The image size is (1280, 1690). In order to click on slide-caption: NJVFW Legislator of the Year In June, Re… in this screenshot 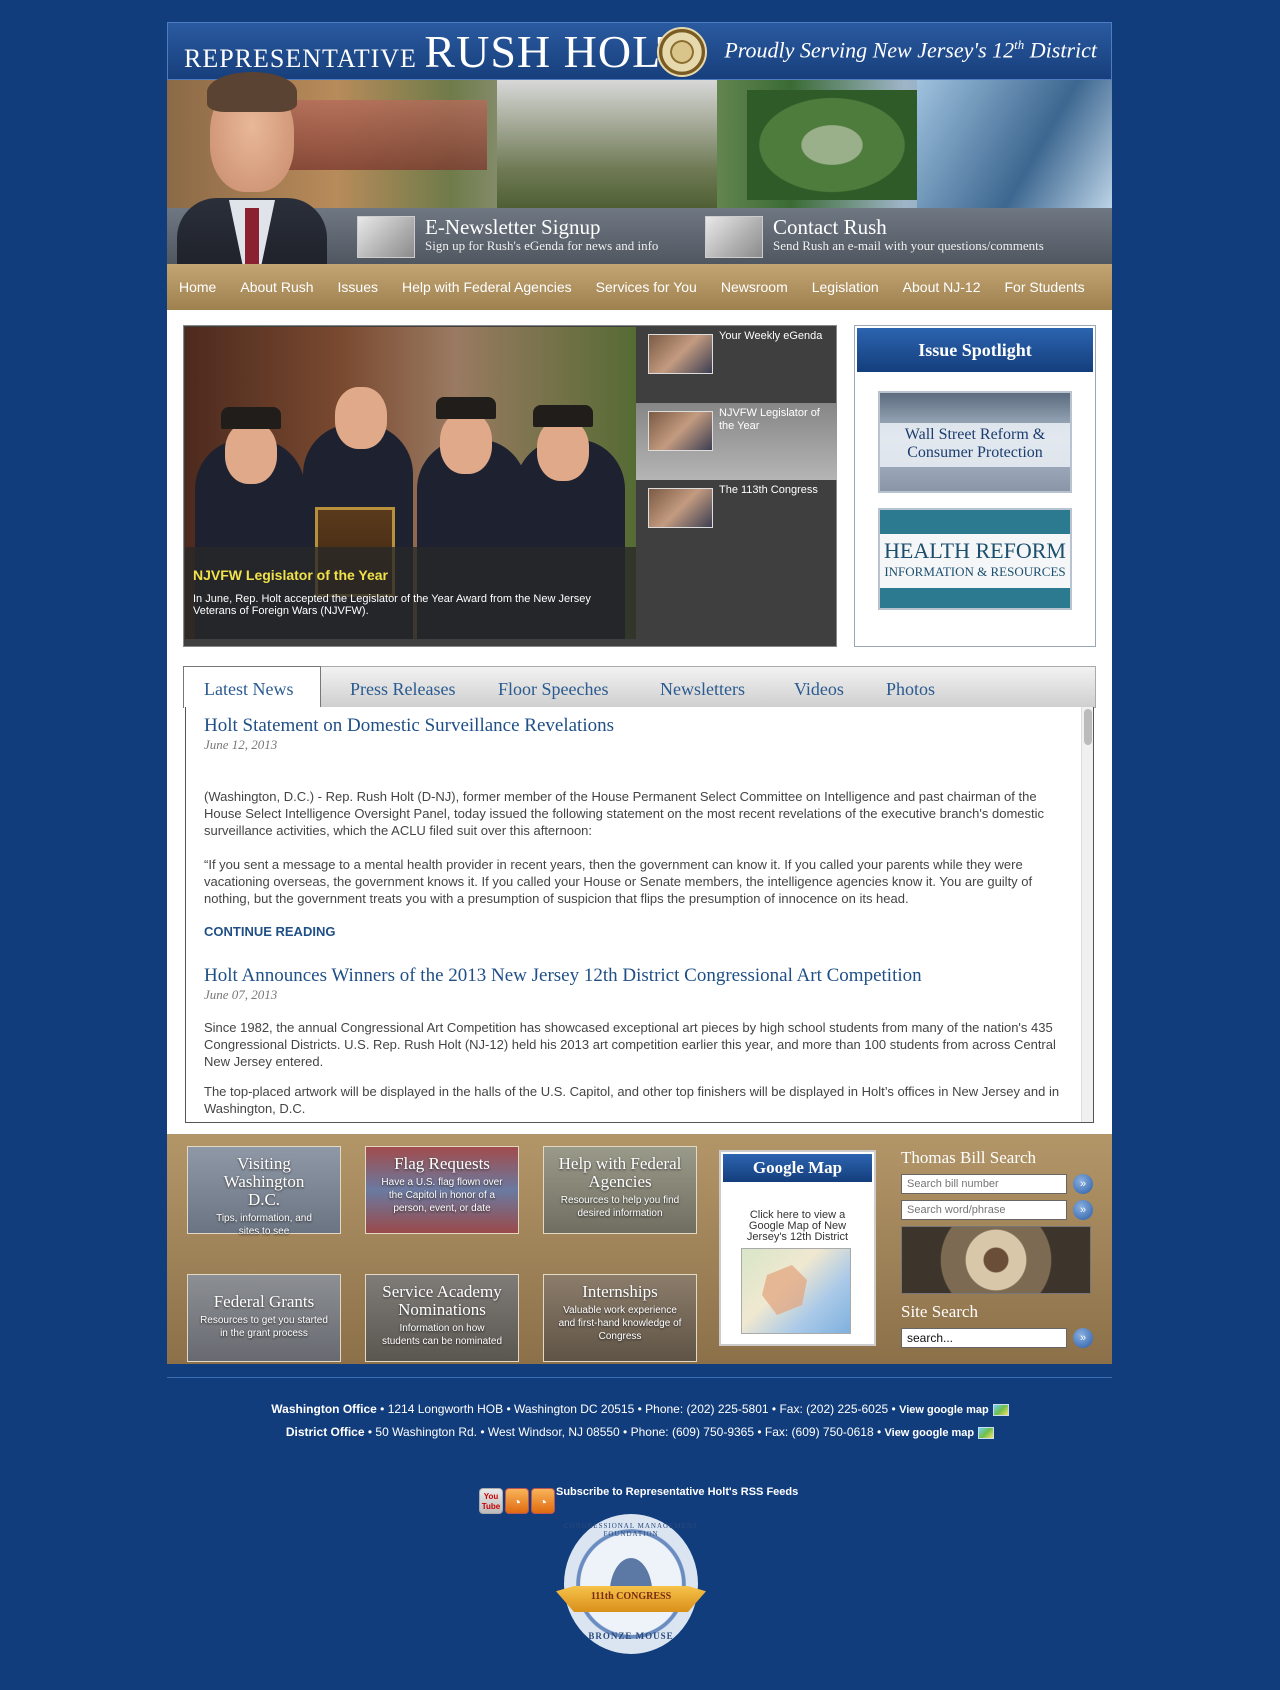, I will do `click(410, 593)`.